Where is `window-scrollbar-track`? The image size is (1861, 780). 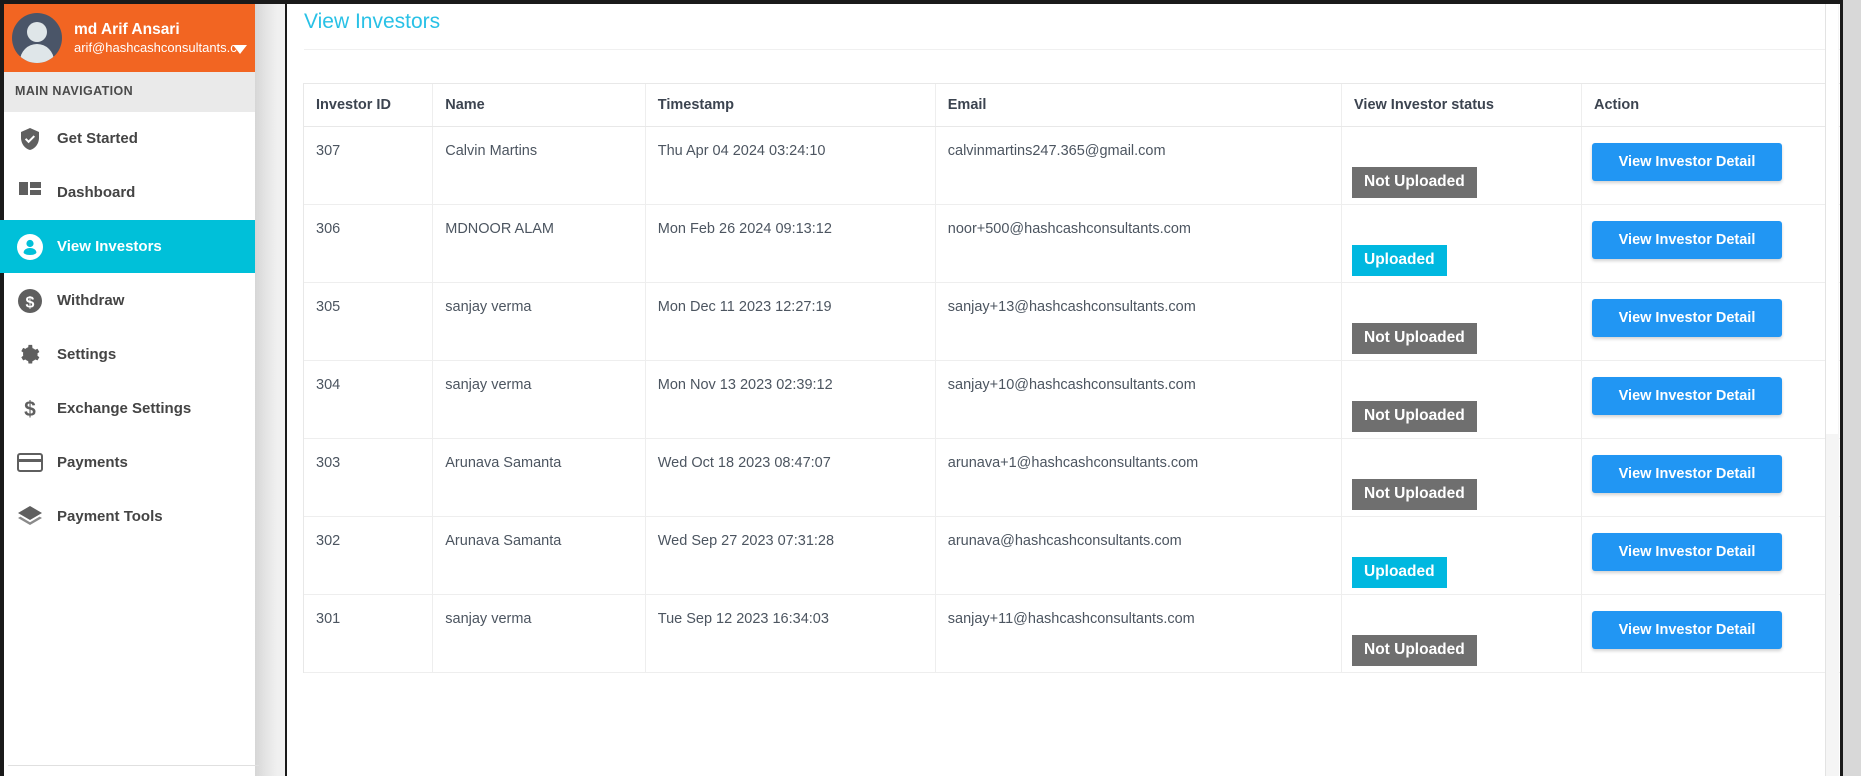
window-scrollbar-track is located at coordinates (1852, 390).